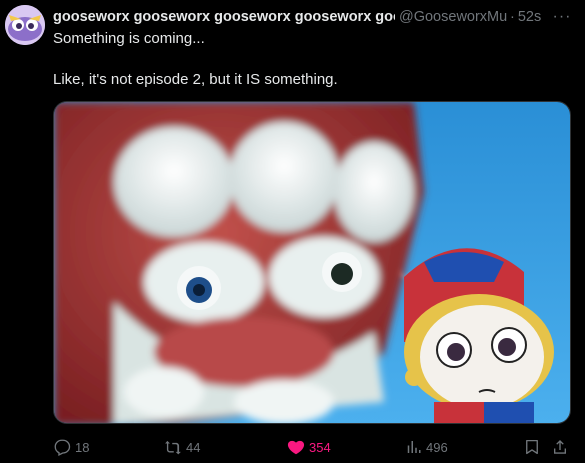 The image size is (585, 463). Describe the element at coordinates (173, 447) in the screenshot. I see `retweet-icon` at that location.